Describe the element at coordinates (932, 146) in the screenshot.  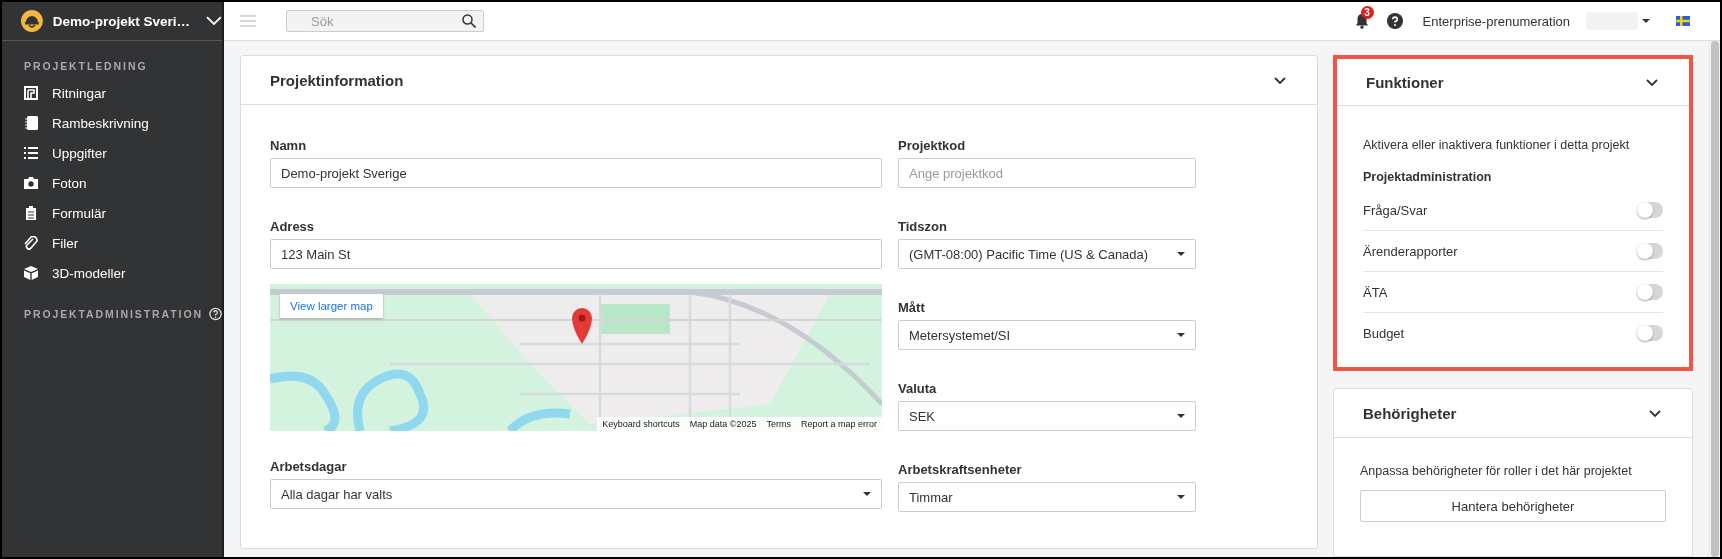
I see `field-label: Projektkod` at that location.